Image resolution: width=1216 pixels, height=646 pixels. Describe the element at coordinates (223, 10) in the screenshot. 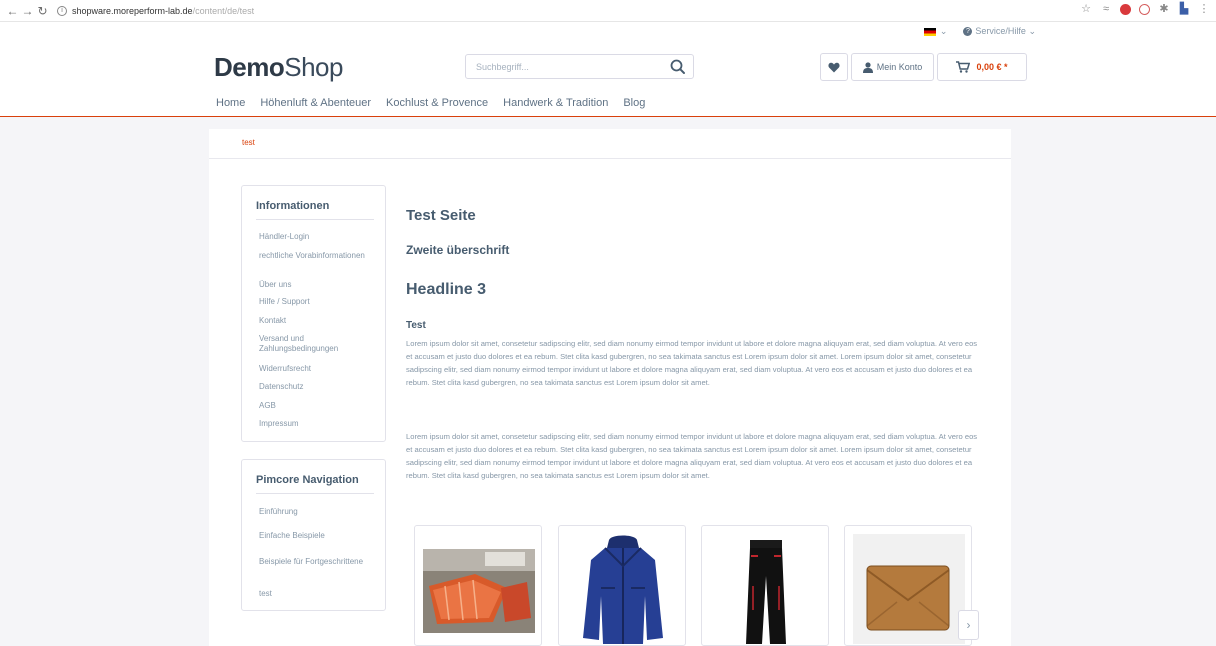

I see `url-path: /content/de/test` at that location.